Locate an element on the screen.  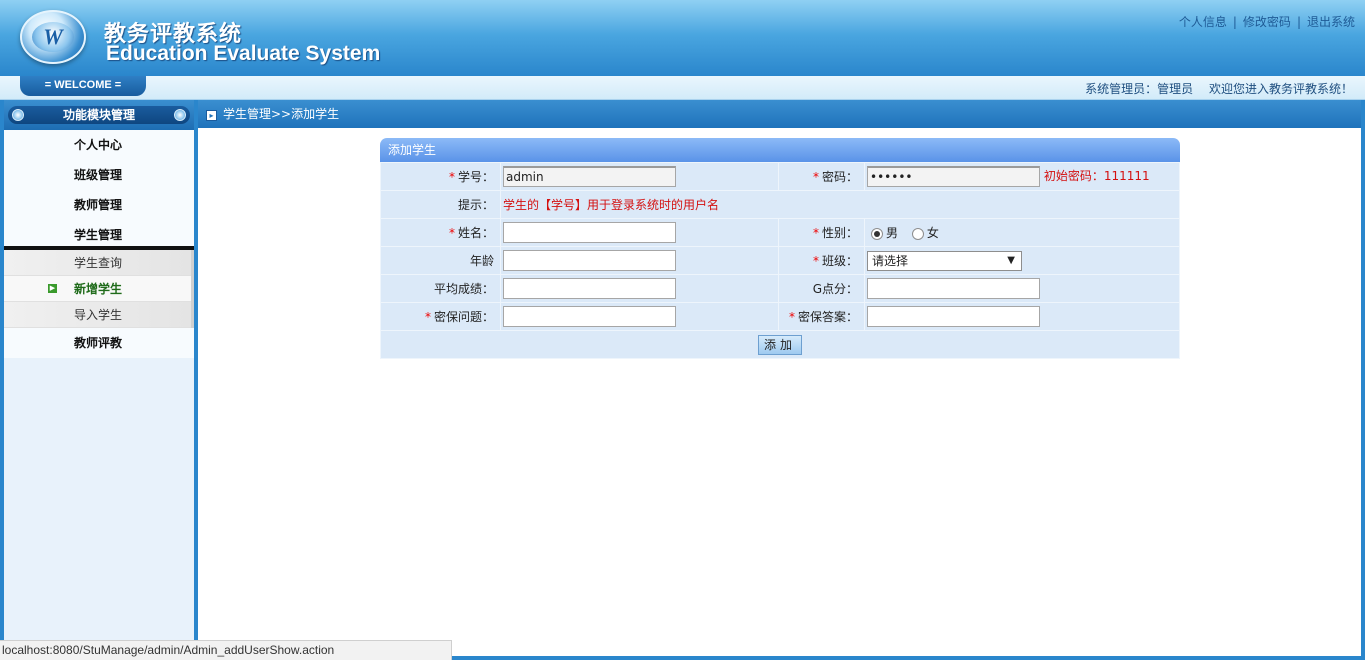
security-answer-cell is located at coordinates (1022, 316).